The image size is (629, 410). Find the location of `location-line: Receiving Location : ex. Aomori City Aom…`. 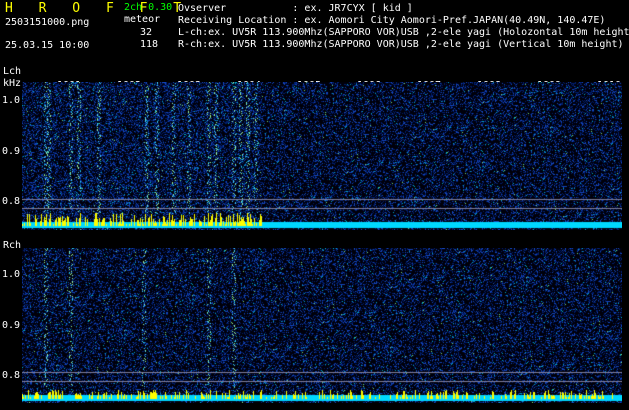

location-line: Receiving Location : ex. Aomori City Aom… is located at coordinates (392, 20).